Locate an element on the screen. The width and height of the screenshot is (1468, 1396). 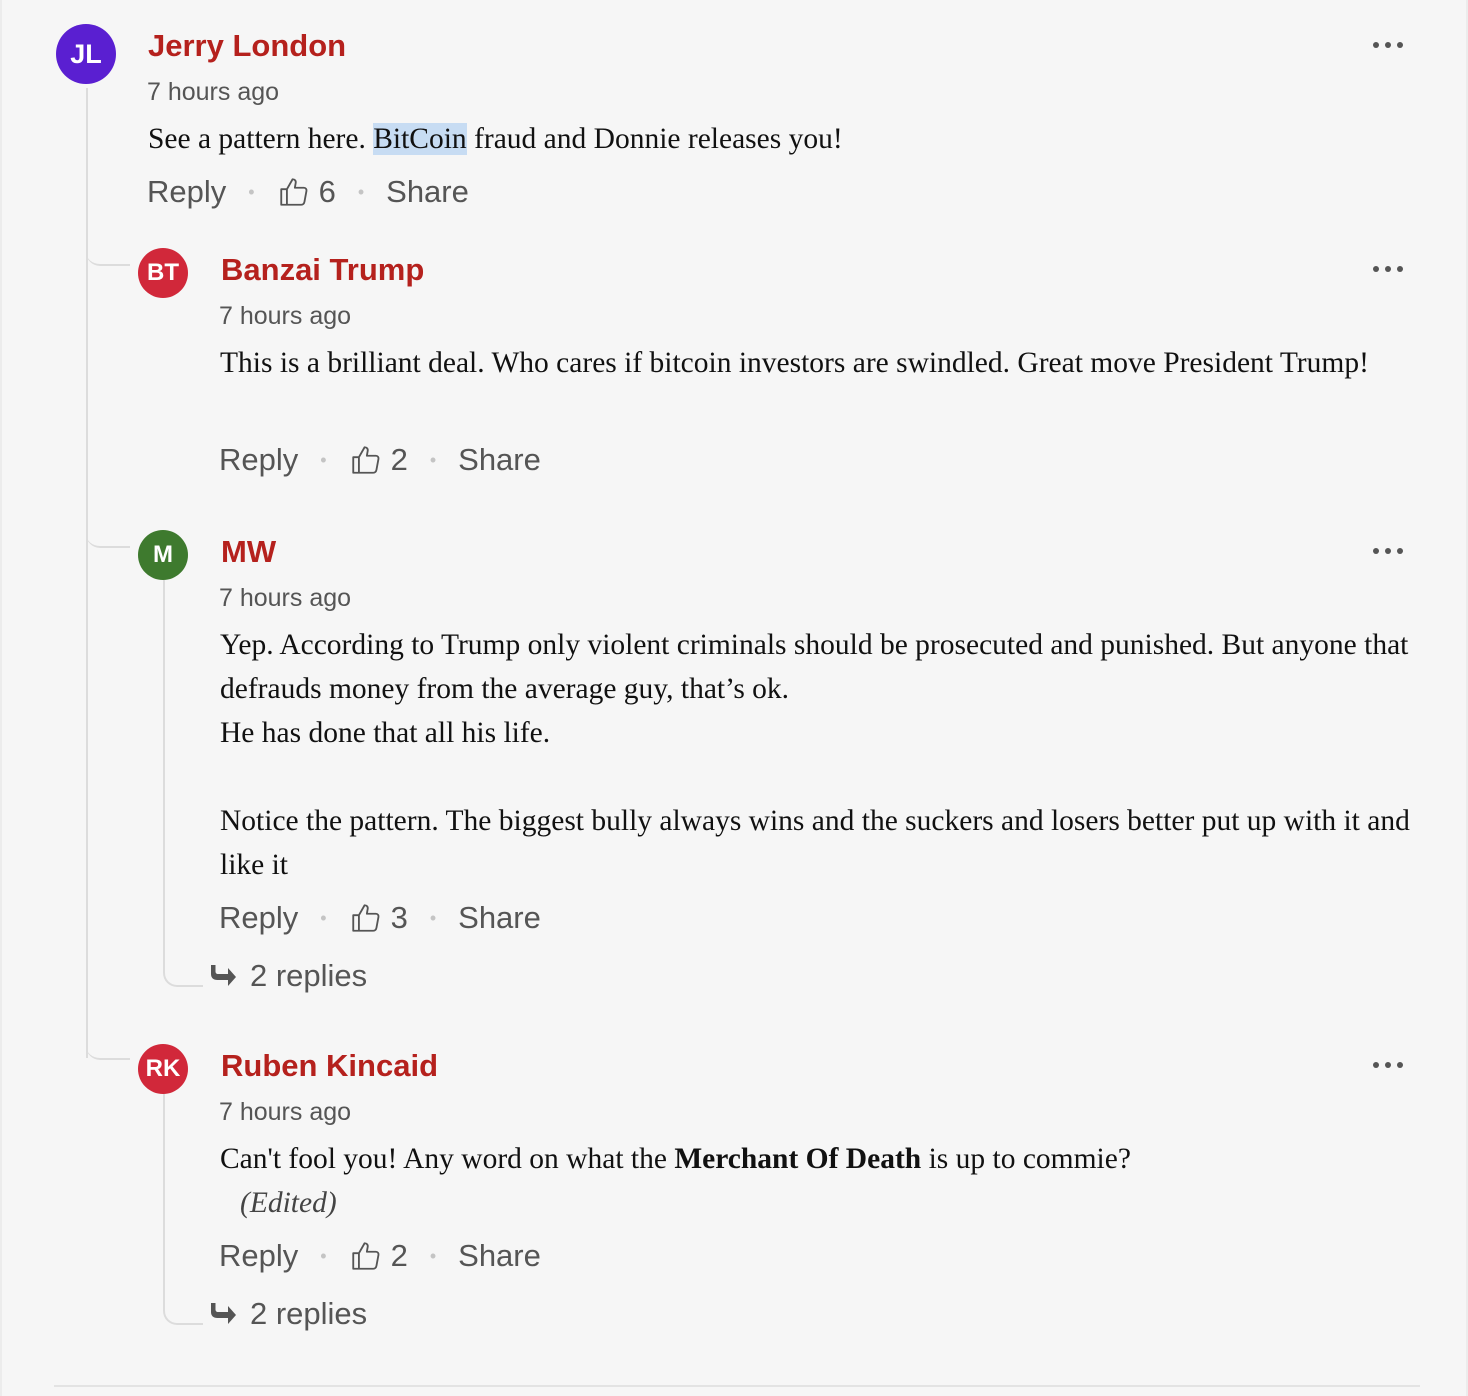
connector-banzai is located at coordinates (108, 238).